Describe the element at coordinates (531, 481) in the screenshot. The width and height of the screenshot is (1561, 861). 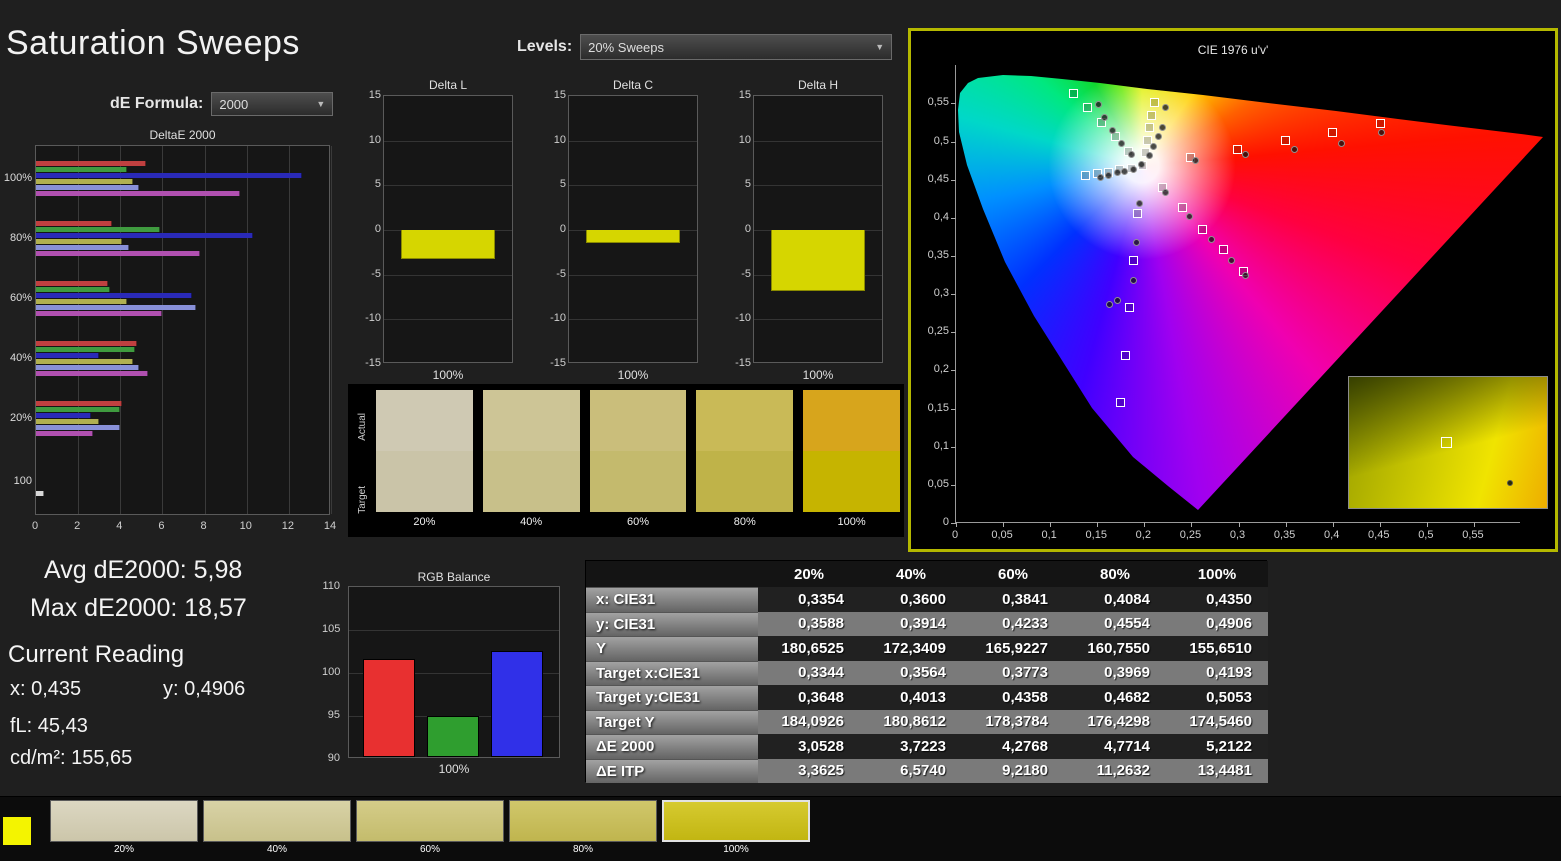
I see `target-swatch` at that location.